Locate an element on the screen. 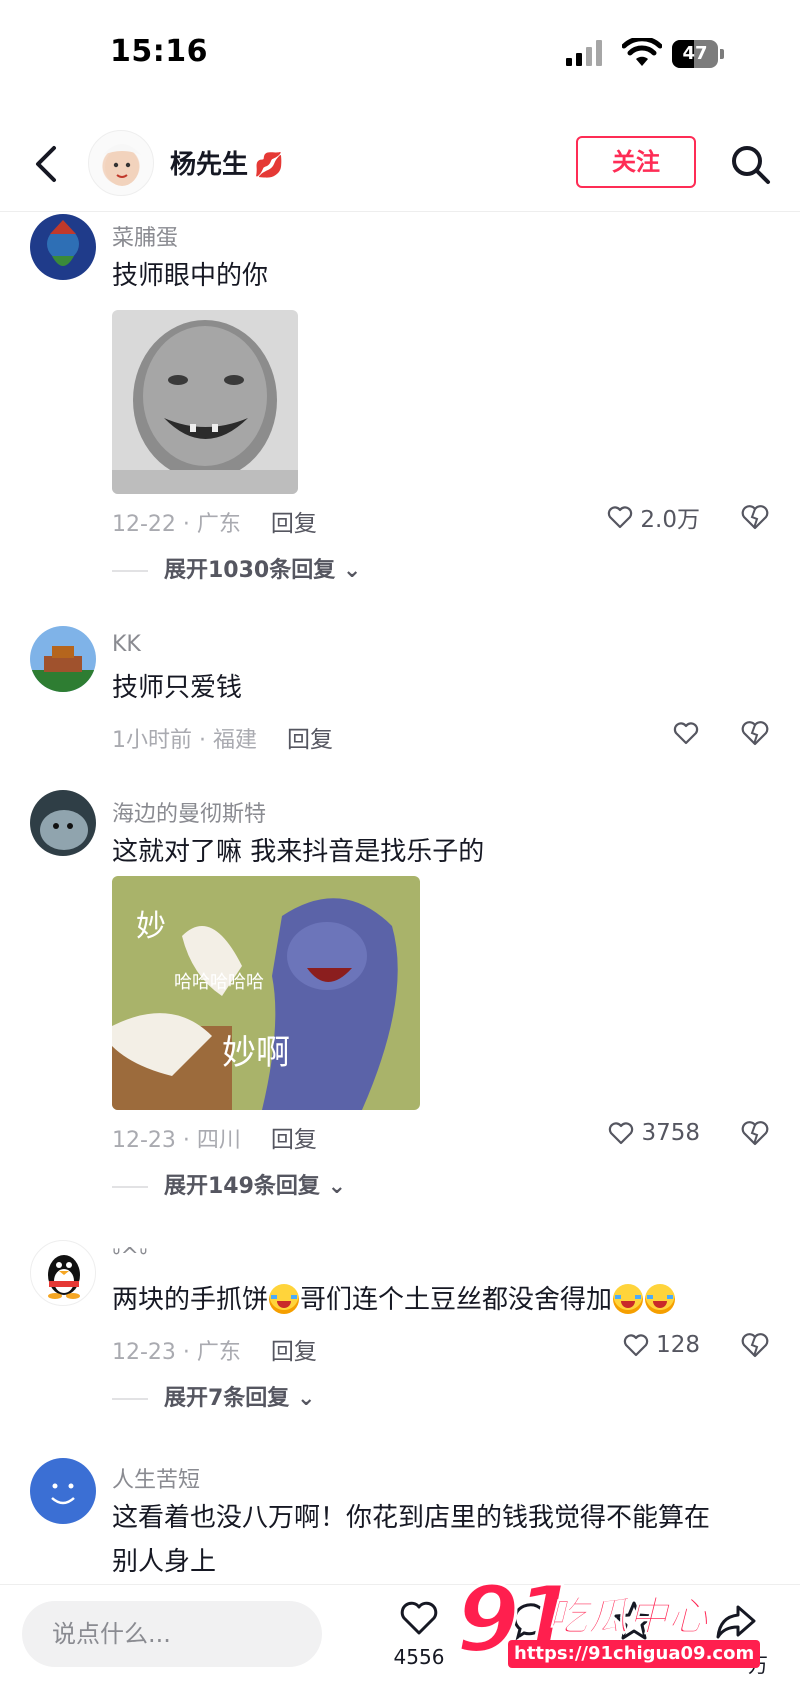  comment-text: 这就对了嘛 我来抖音是找乐子的 is located at coordinates (298, 852).